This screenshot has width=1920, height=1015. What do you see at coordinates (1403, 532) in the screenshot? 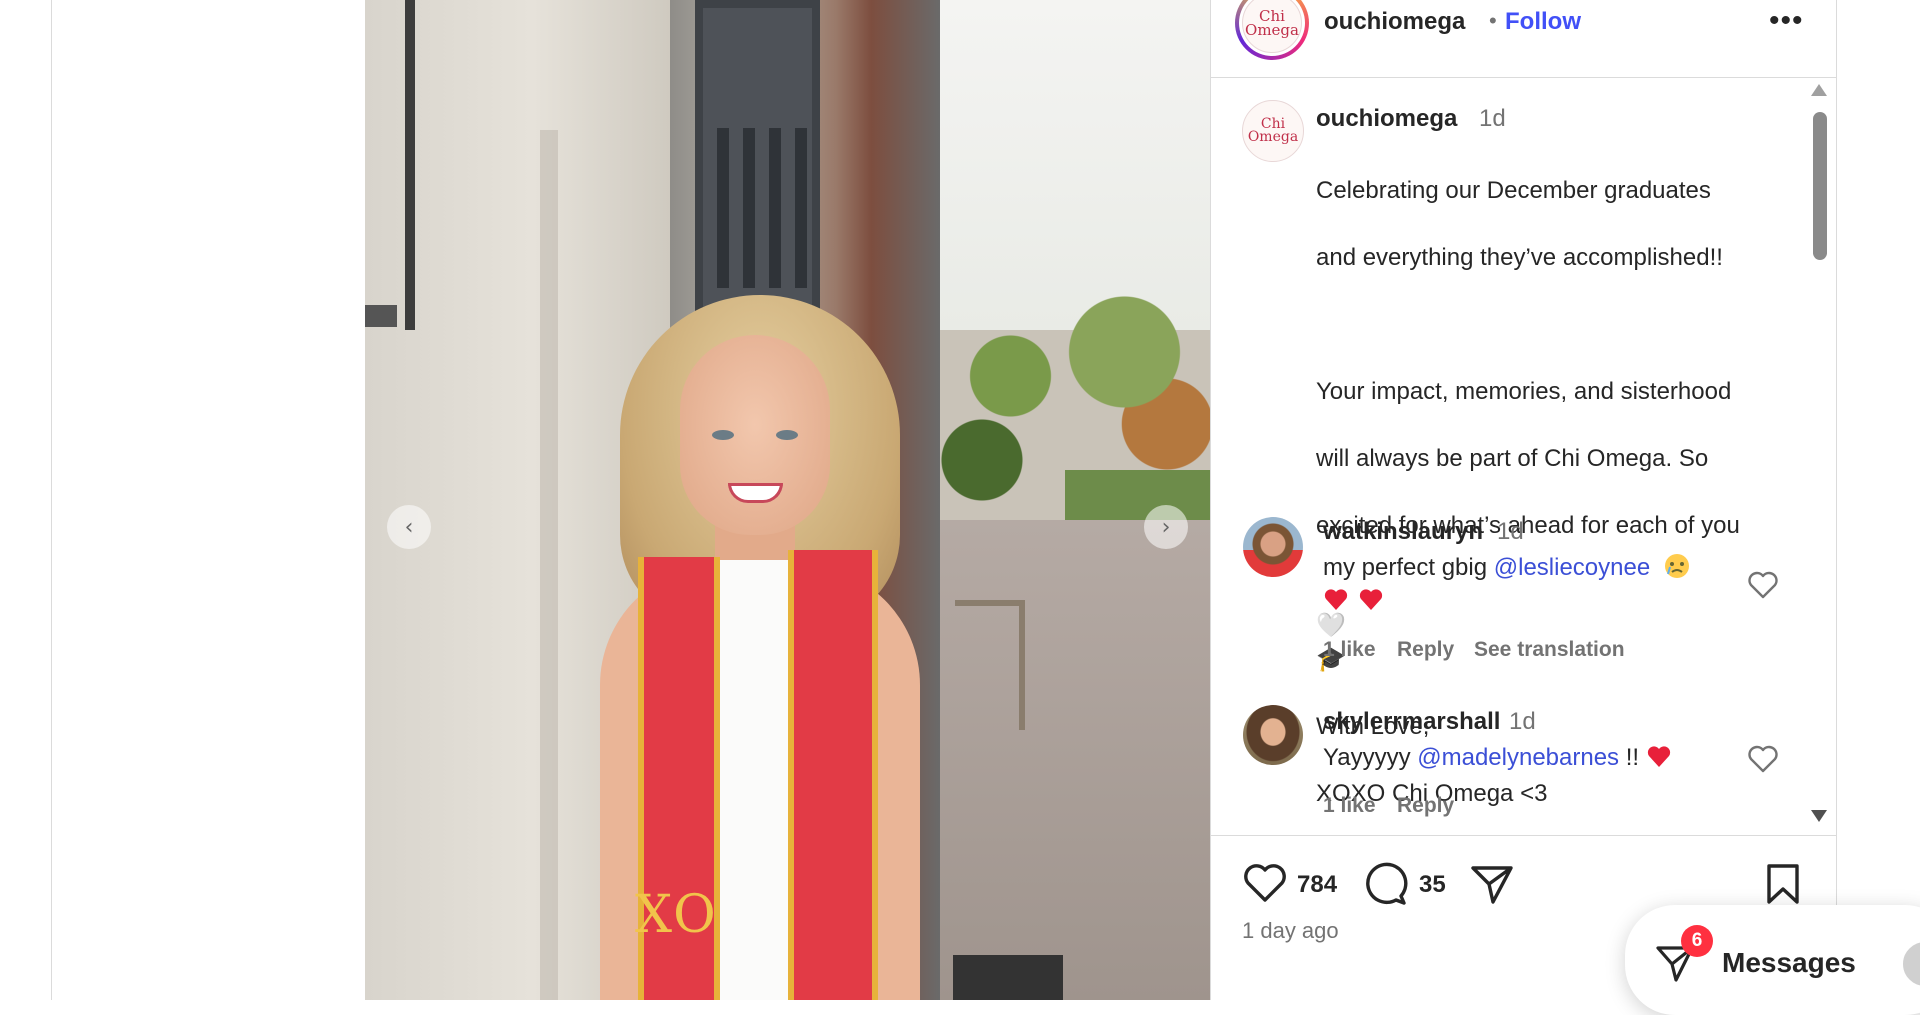
I see `comment-username: watkinslauryn` at bounding box center [1403, 532].